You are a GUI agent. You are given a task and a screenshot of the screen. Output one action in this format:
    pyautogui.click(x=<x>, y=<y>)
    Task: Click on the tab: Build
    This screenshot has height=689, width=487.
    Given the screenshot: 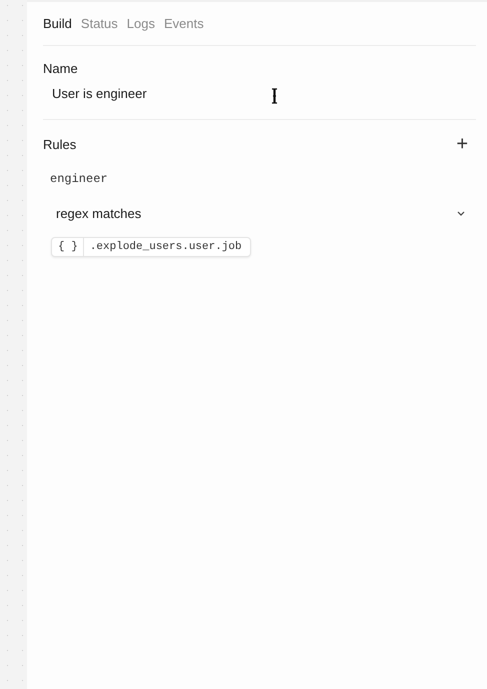 What is the action you would take?
    pyautogui.click(x=57, y=23)
    